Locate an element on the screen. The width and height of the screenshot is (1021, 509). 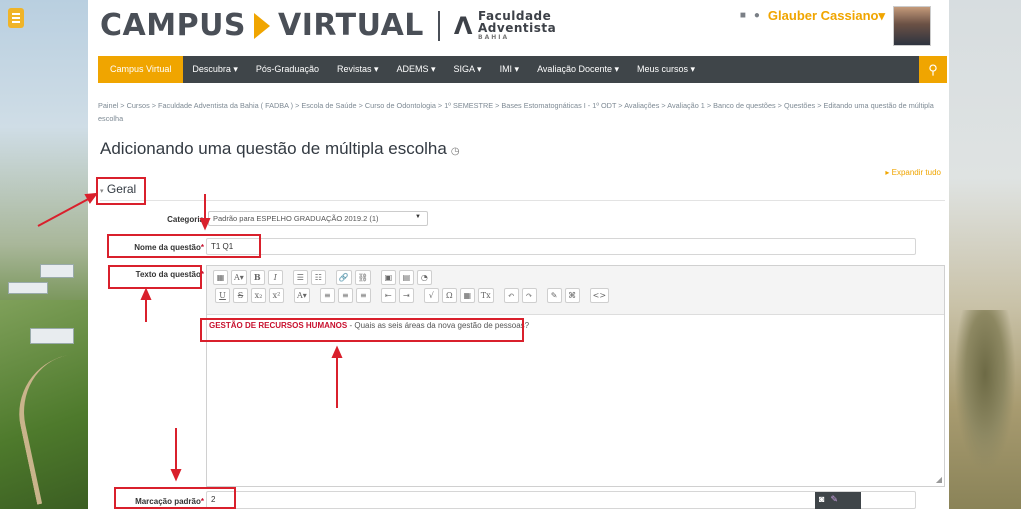
messages-icon: ■ is located at coordinates (743, 15).